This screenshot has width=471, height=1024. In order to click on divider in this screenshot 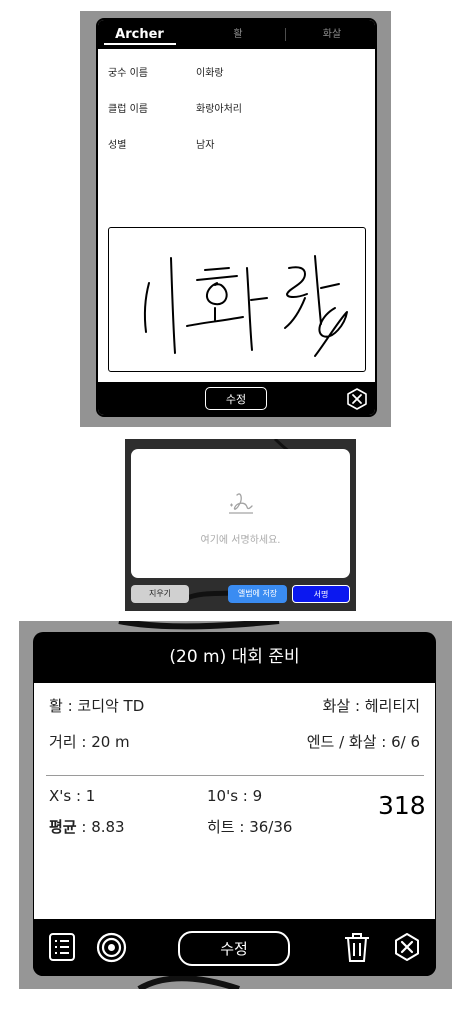, I will do `click(235, 775)`.